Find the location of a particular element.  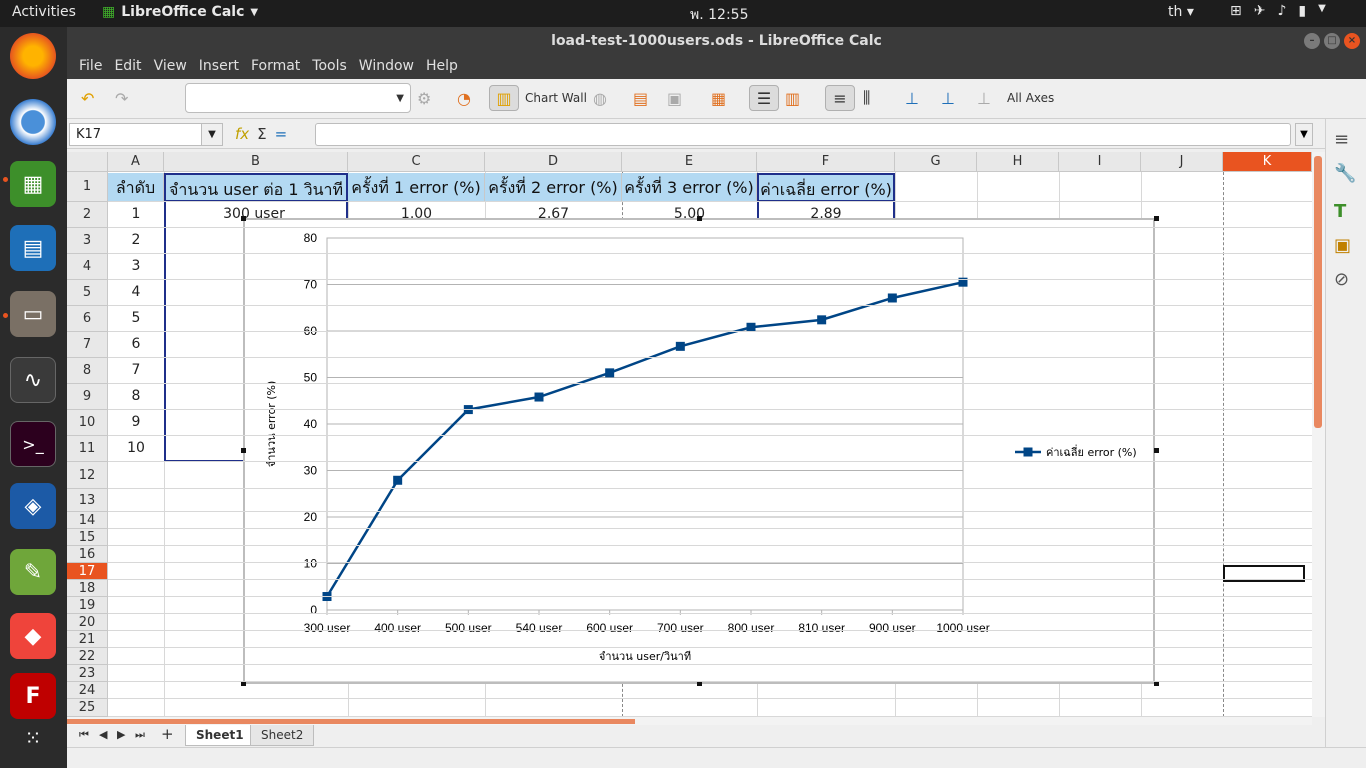

column-header-i: I is located at coordinates (1100, 162).